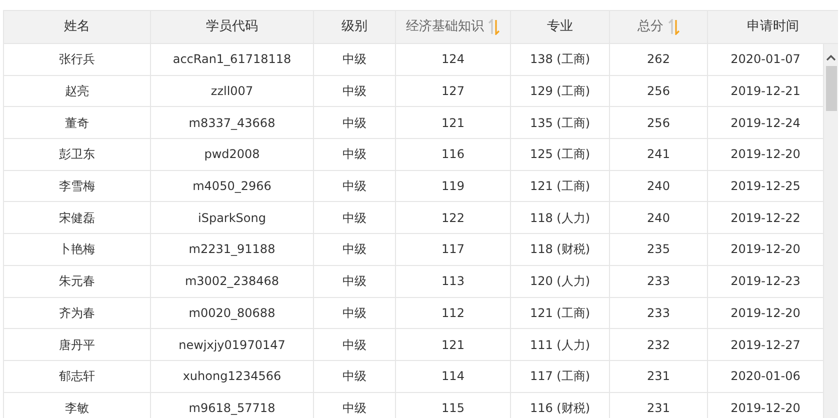 The width and height of the screenshot is (840, 418). I want to click on table-cell-text: 2019-12-25, so click(765, 187).